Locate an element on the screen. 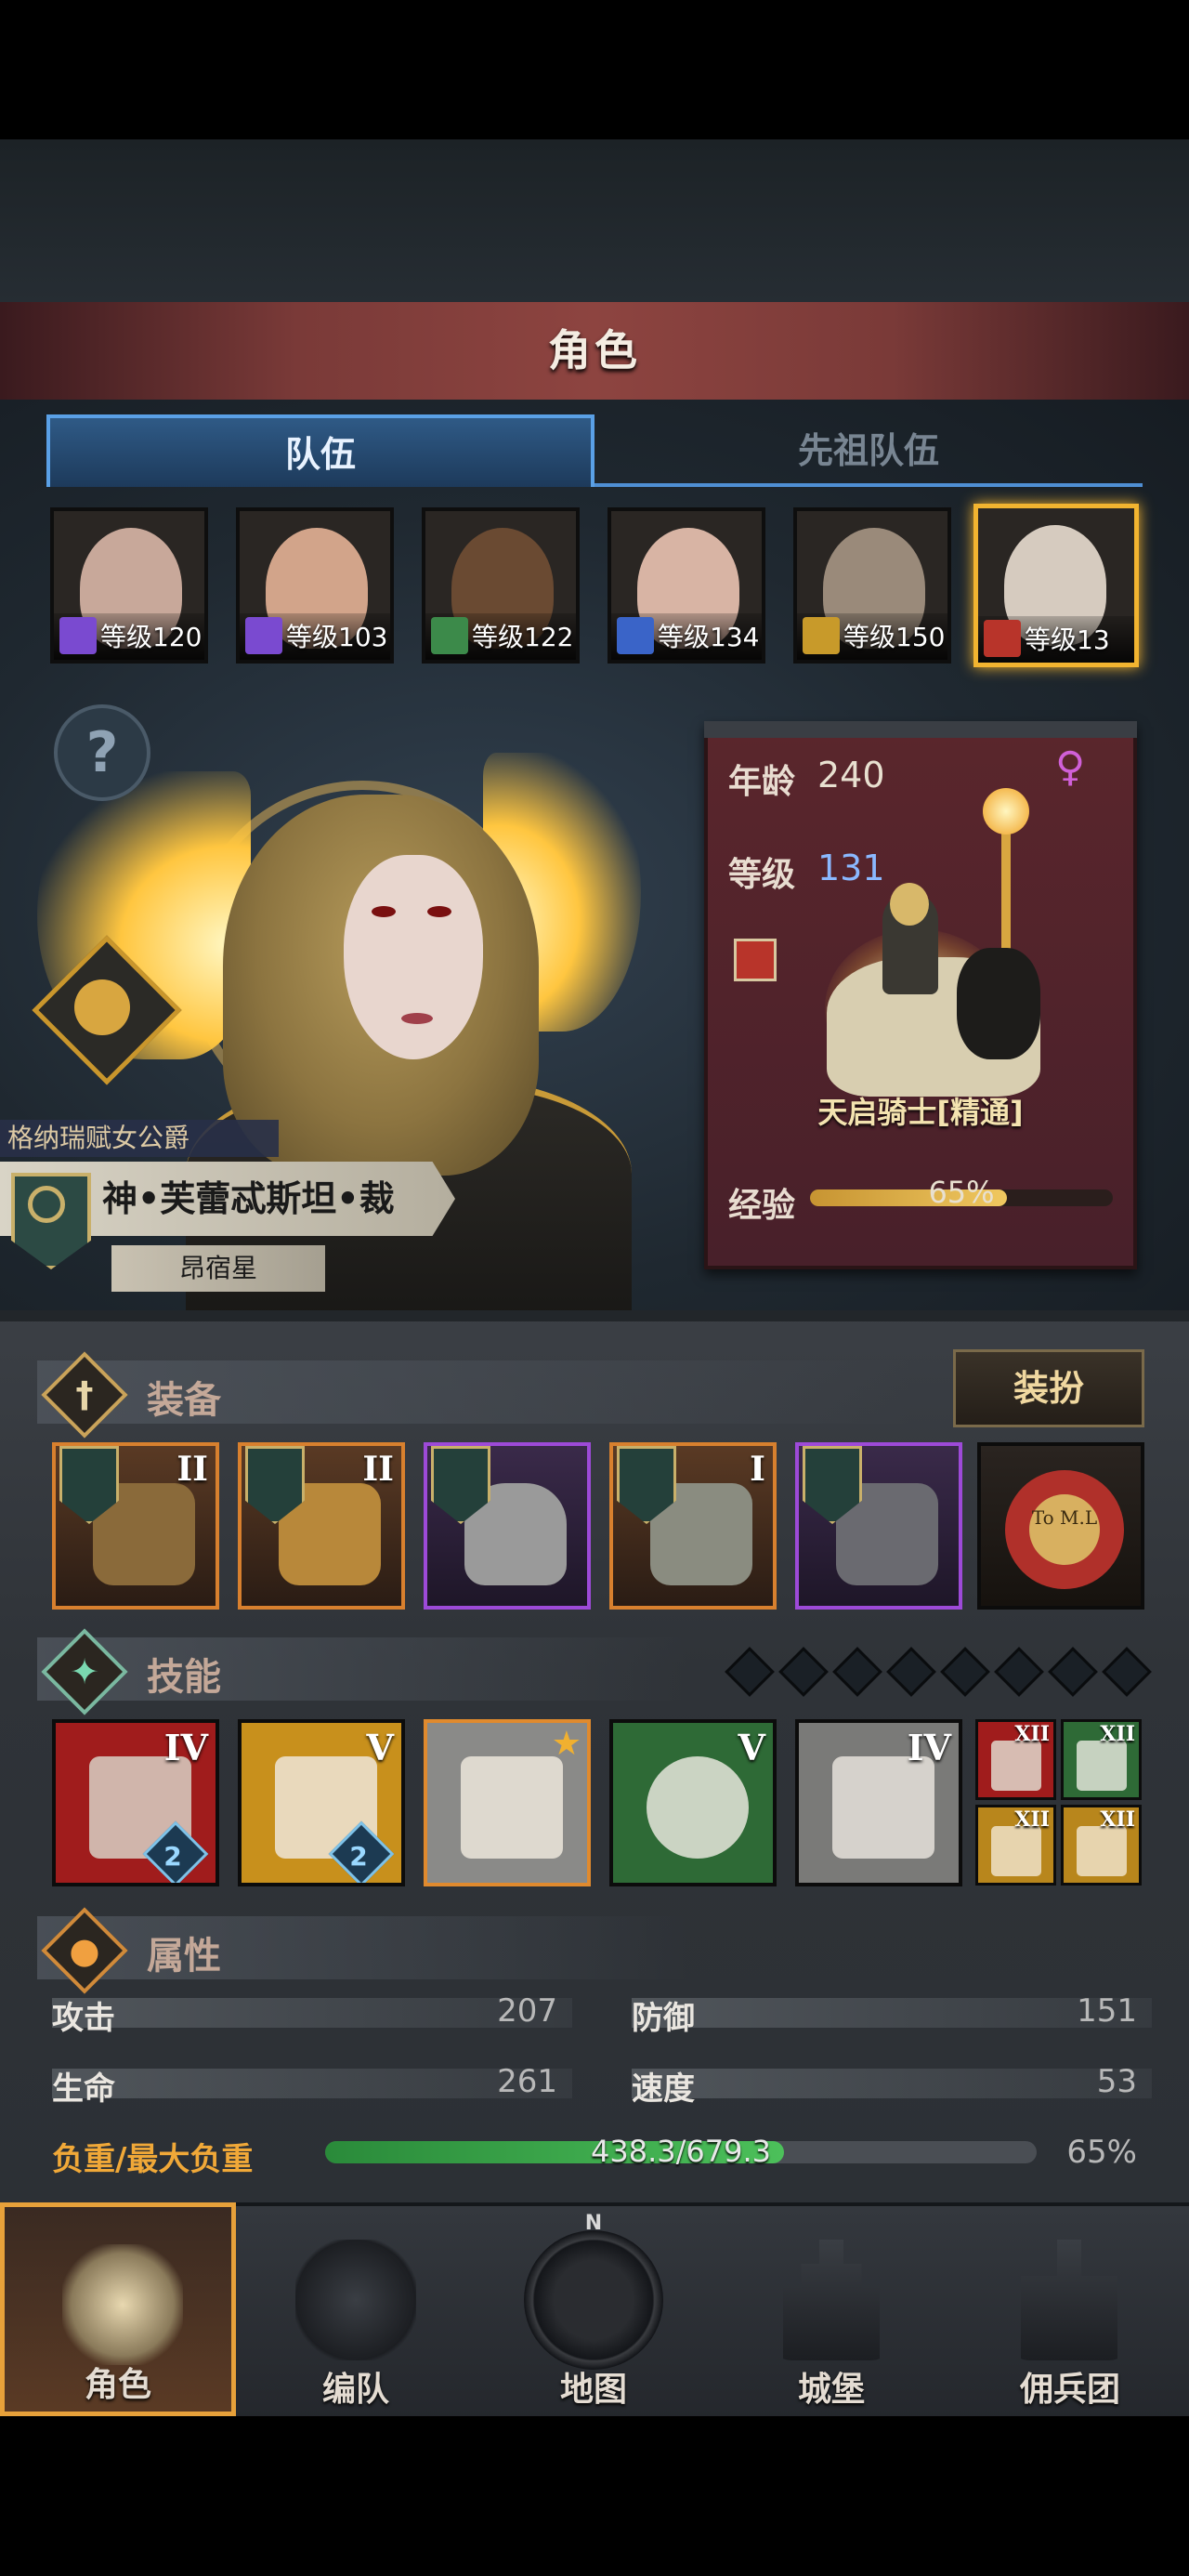  load-percent: 65% is located at coordinates (1101, 2152).